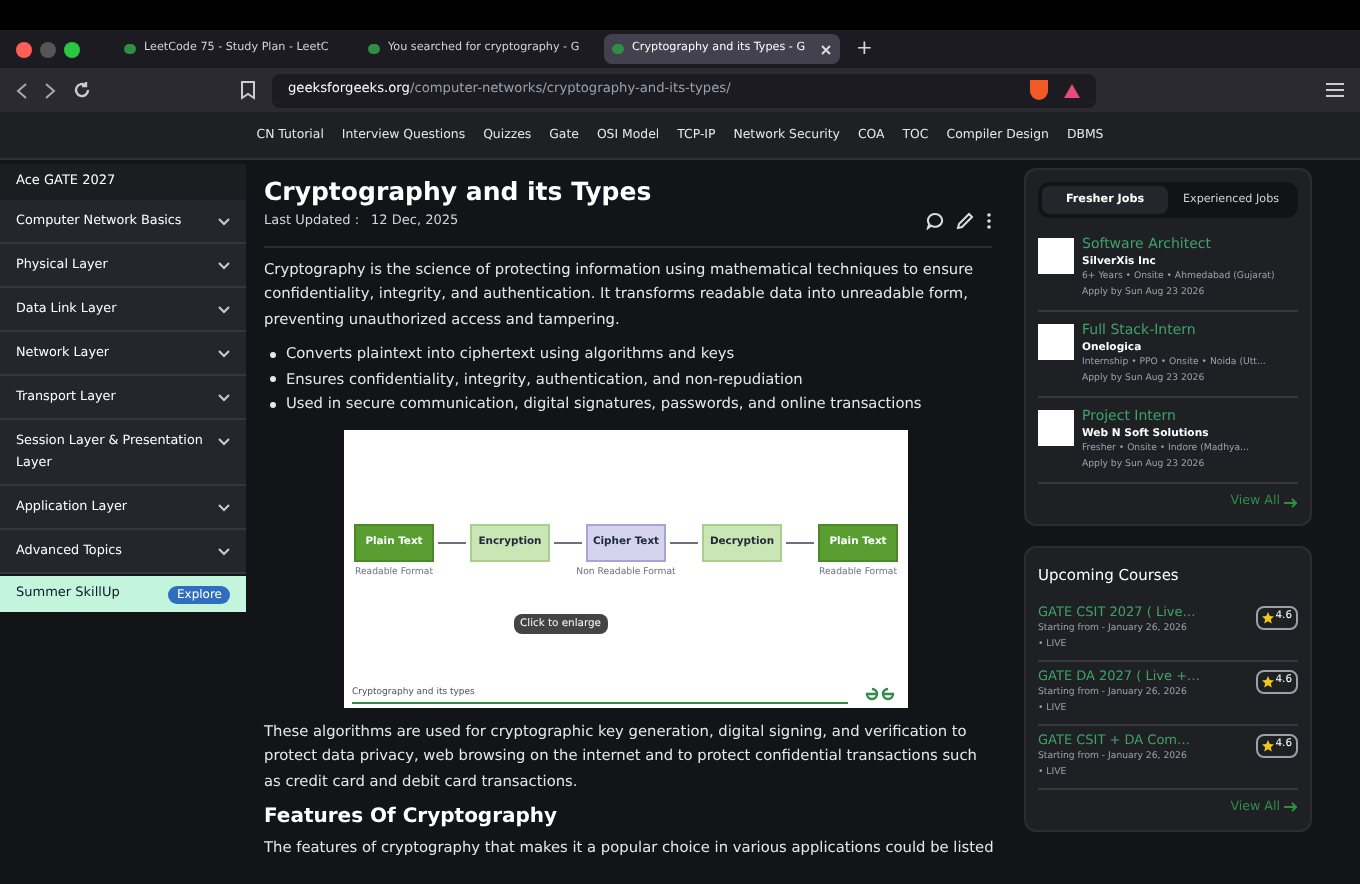  I want to click on menu-icon, so click(1335, 90).